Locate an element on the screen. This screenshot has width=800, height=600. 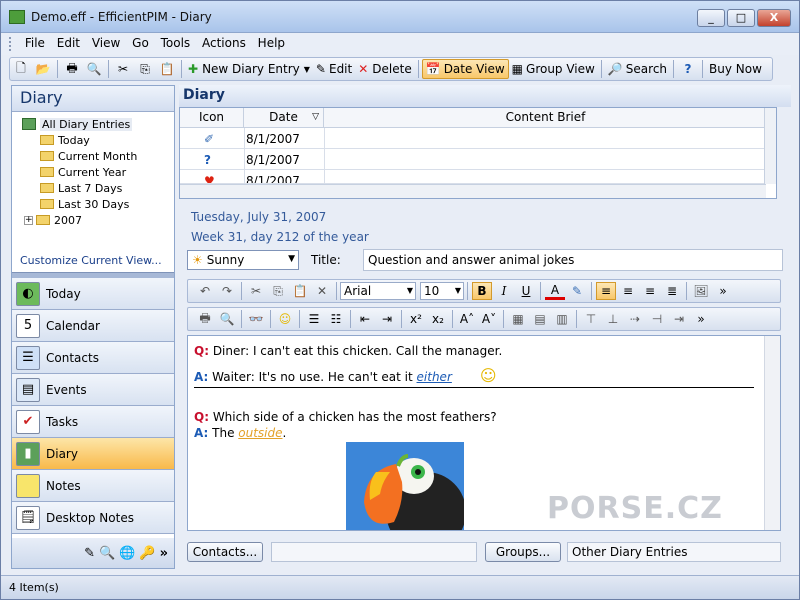
delete-col-icon: ⊣ is located at coordinates (657, 319).